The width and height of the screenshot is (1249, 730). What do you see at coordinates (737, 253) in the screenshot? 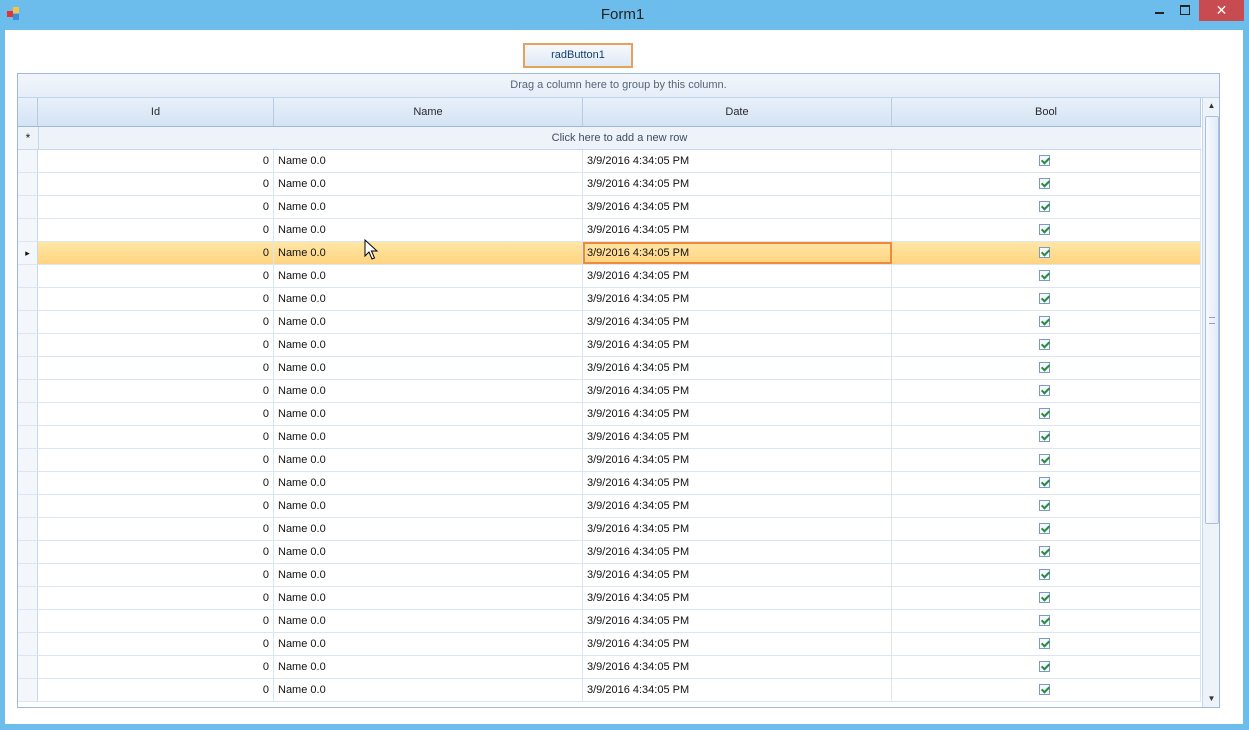
I see `cell-date-focused: 3/9/2016 4:34:05 PM` at bounding box center [737, 253].